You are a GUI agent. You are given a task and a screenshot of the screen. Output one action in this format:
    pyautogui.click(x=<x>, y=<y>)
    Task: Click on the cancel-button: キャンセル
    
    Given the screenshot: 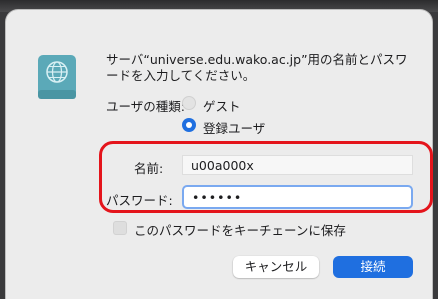 What is the action you would take?
    pyautogui.click(x=276, y=267)
    